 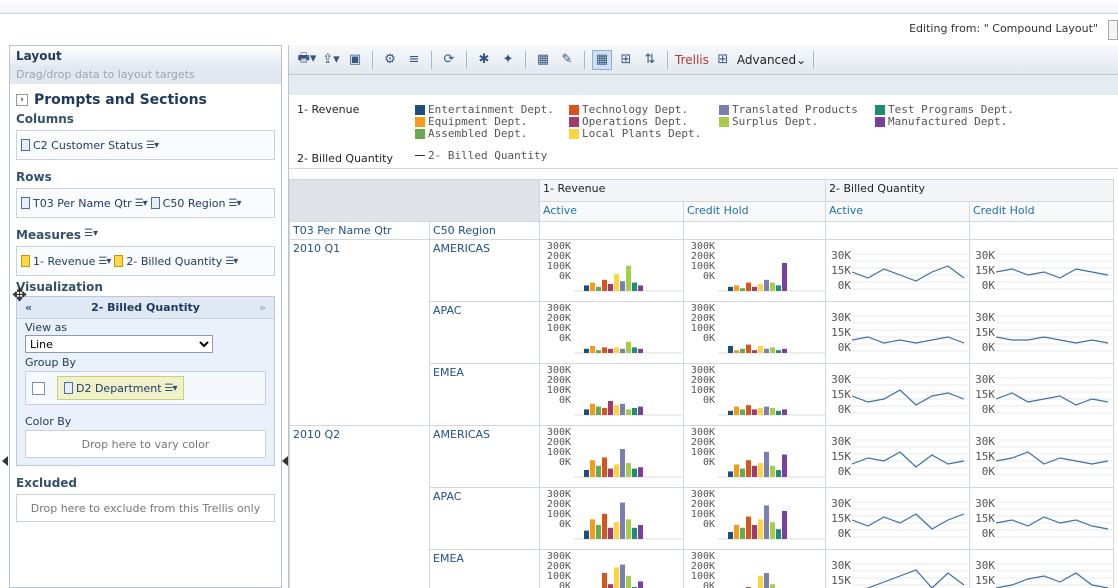 I want to click on column-chip: C2 Customer Status ☰▾, so click(x=90, y=145).